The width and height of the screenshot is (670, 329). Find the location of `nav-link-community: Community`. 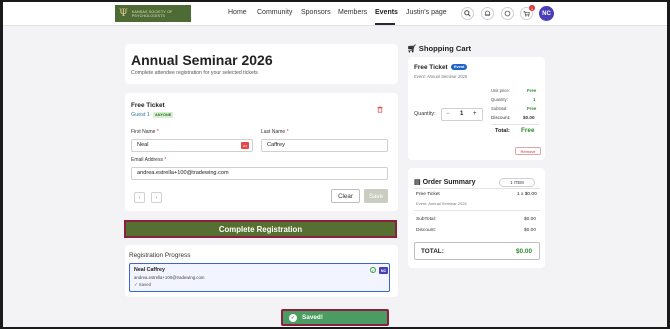

nav-link-community: Community is located at coordinates (274, 12).